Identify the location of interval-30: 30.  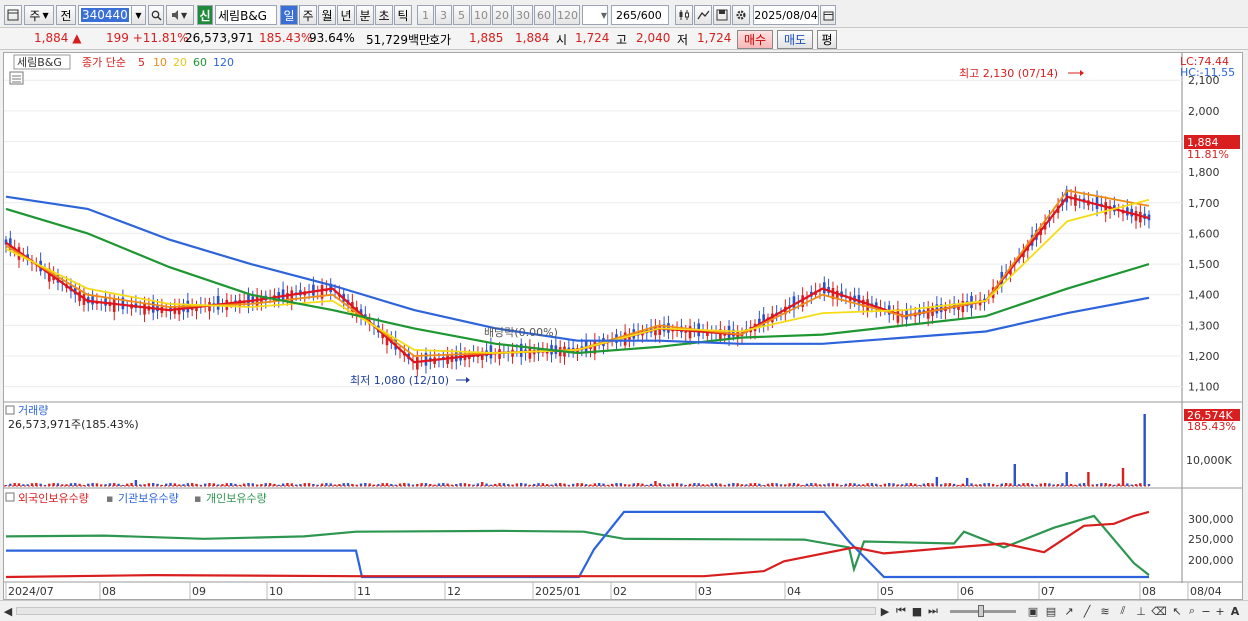
(523, 15).